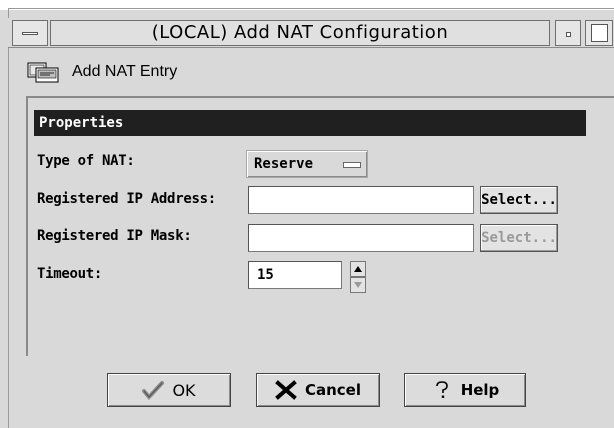 This screenshot has height=428, width=614. Describe the element at coordinates (70, 274) in the screenshot. I see `timeout-label: Timeout:` at that location.